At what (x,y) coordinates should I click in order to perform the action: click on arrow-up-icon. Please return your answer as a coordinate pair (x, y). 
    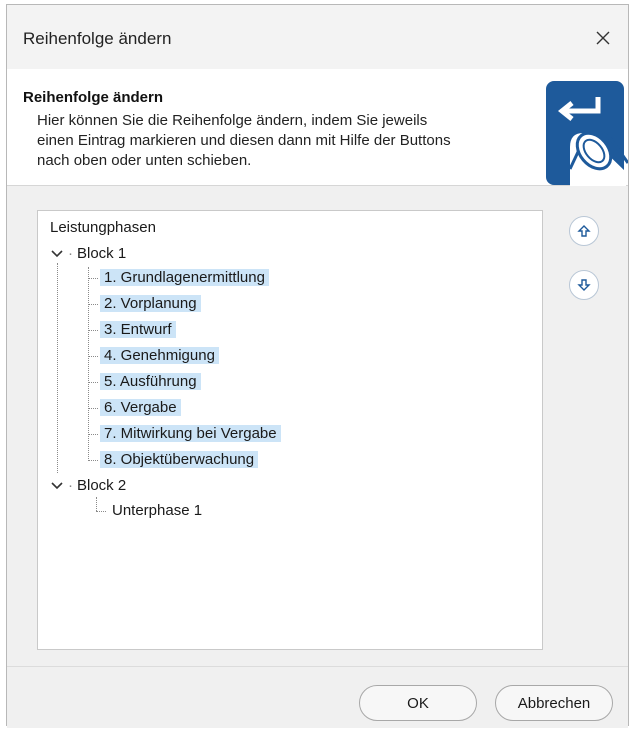
    Looking at the image, I should click on (584, 231).